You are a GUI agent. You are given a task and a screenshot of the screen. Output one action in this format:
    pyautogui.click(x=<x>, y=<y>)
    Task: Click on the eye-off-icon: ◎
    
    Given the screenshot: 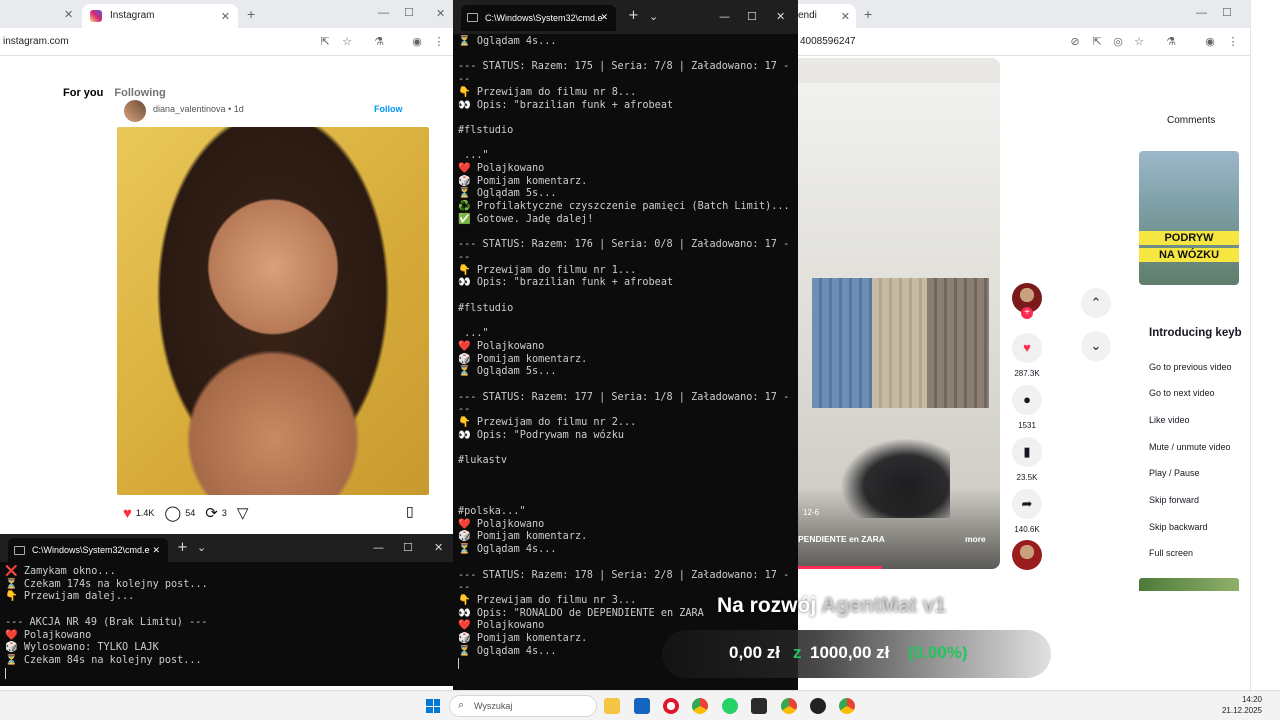 What is the action you would take?
    pyautogui.click(x=1118, y=42)
    